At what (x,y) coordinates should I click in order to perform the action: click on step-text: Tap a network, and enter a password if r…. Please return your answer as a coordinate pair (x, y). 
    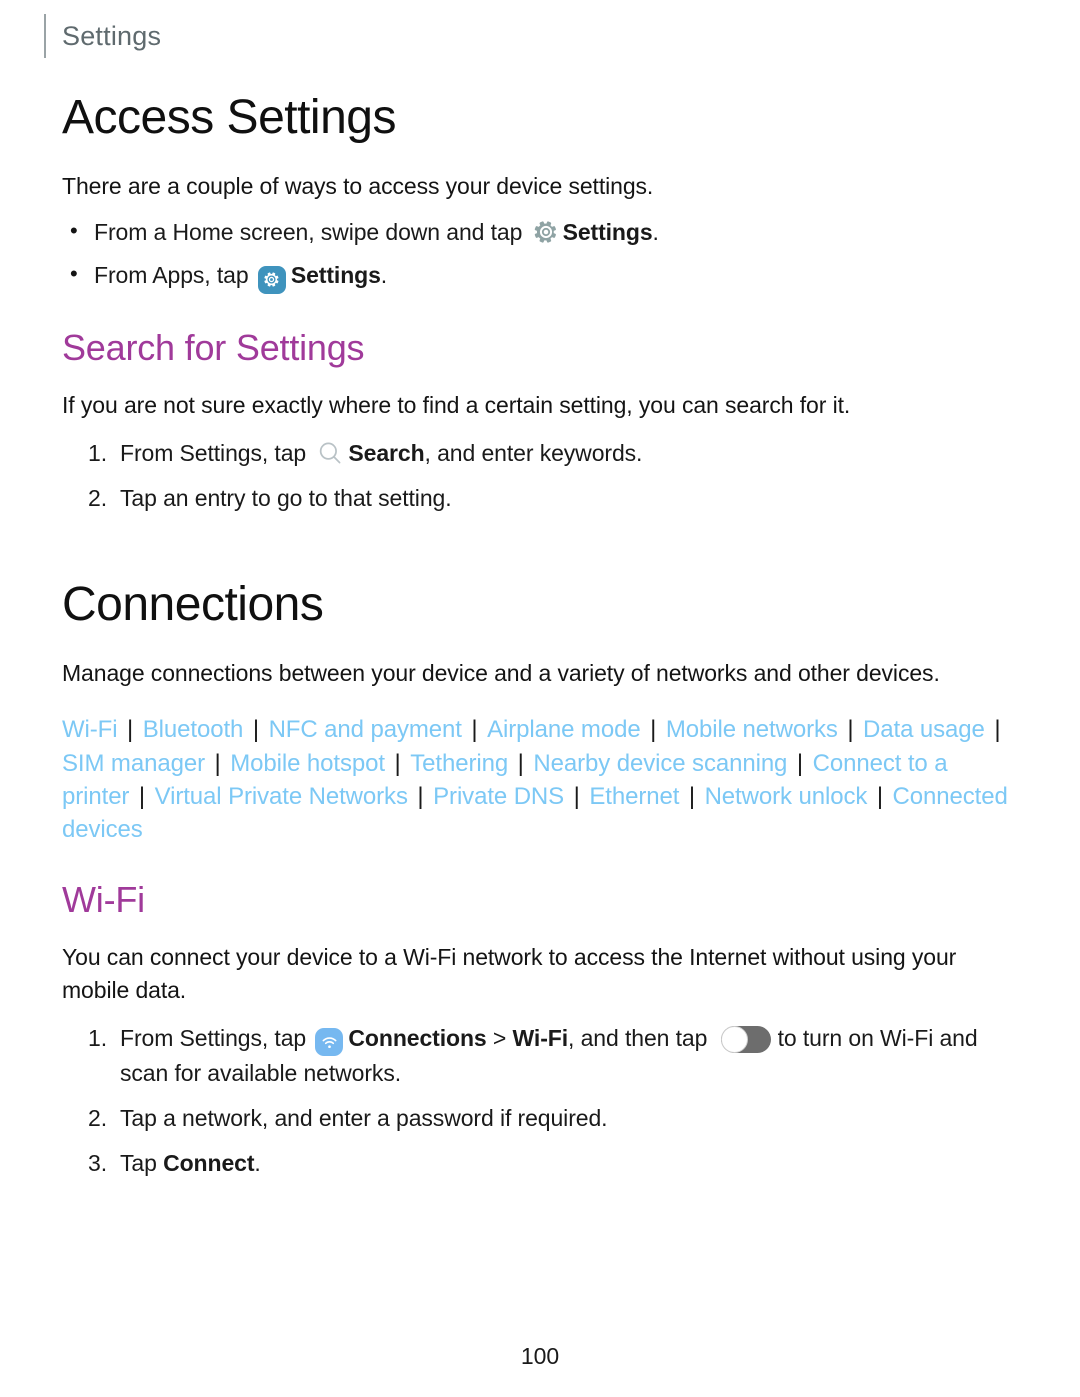
    Looking at the image, I should click on (364, 1118).